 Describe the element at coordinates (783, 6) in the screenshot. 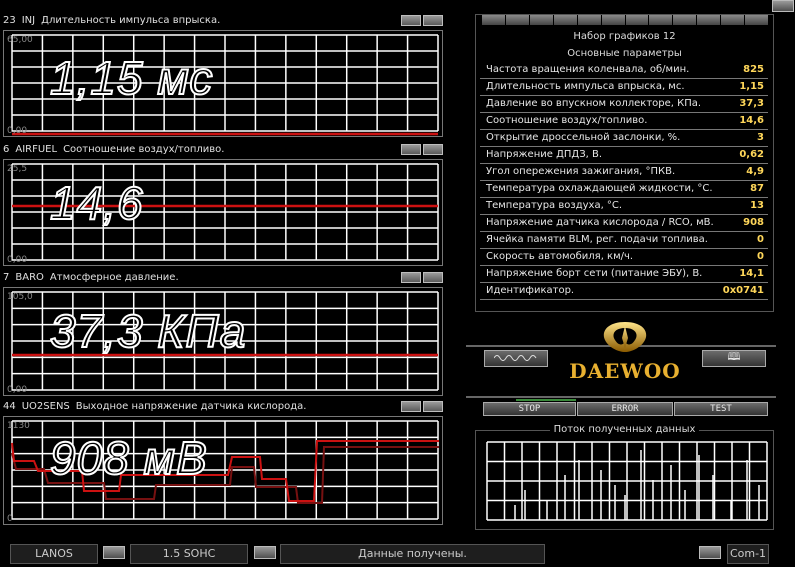

I see `close-button` at that location.